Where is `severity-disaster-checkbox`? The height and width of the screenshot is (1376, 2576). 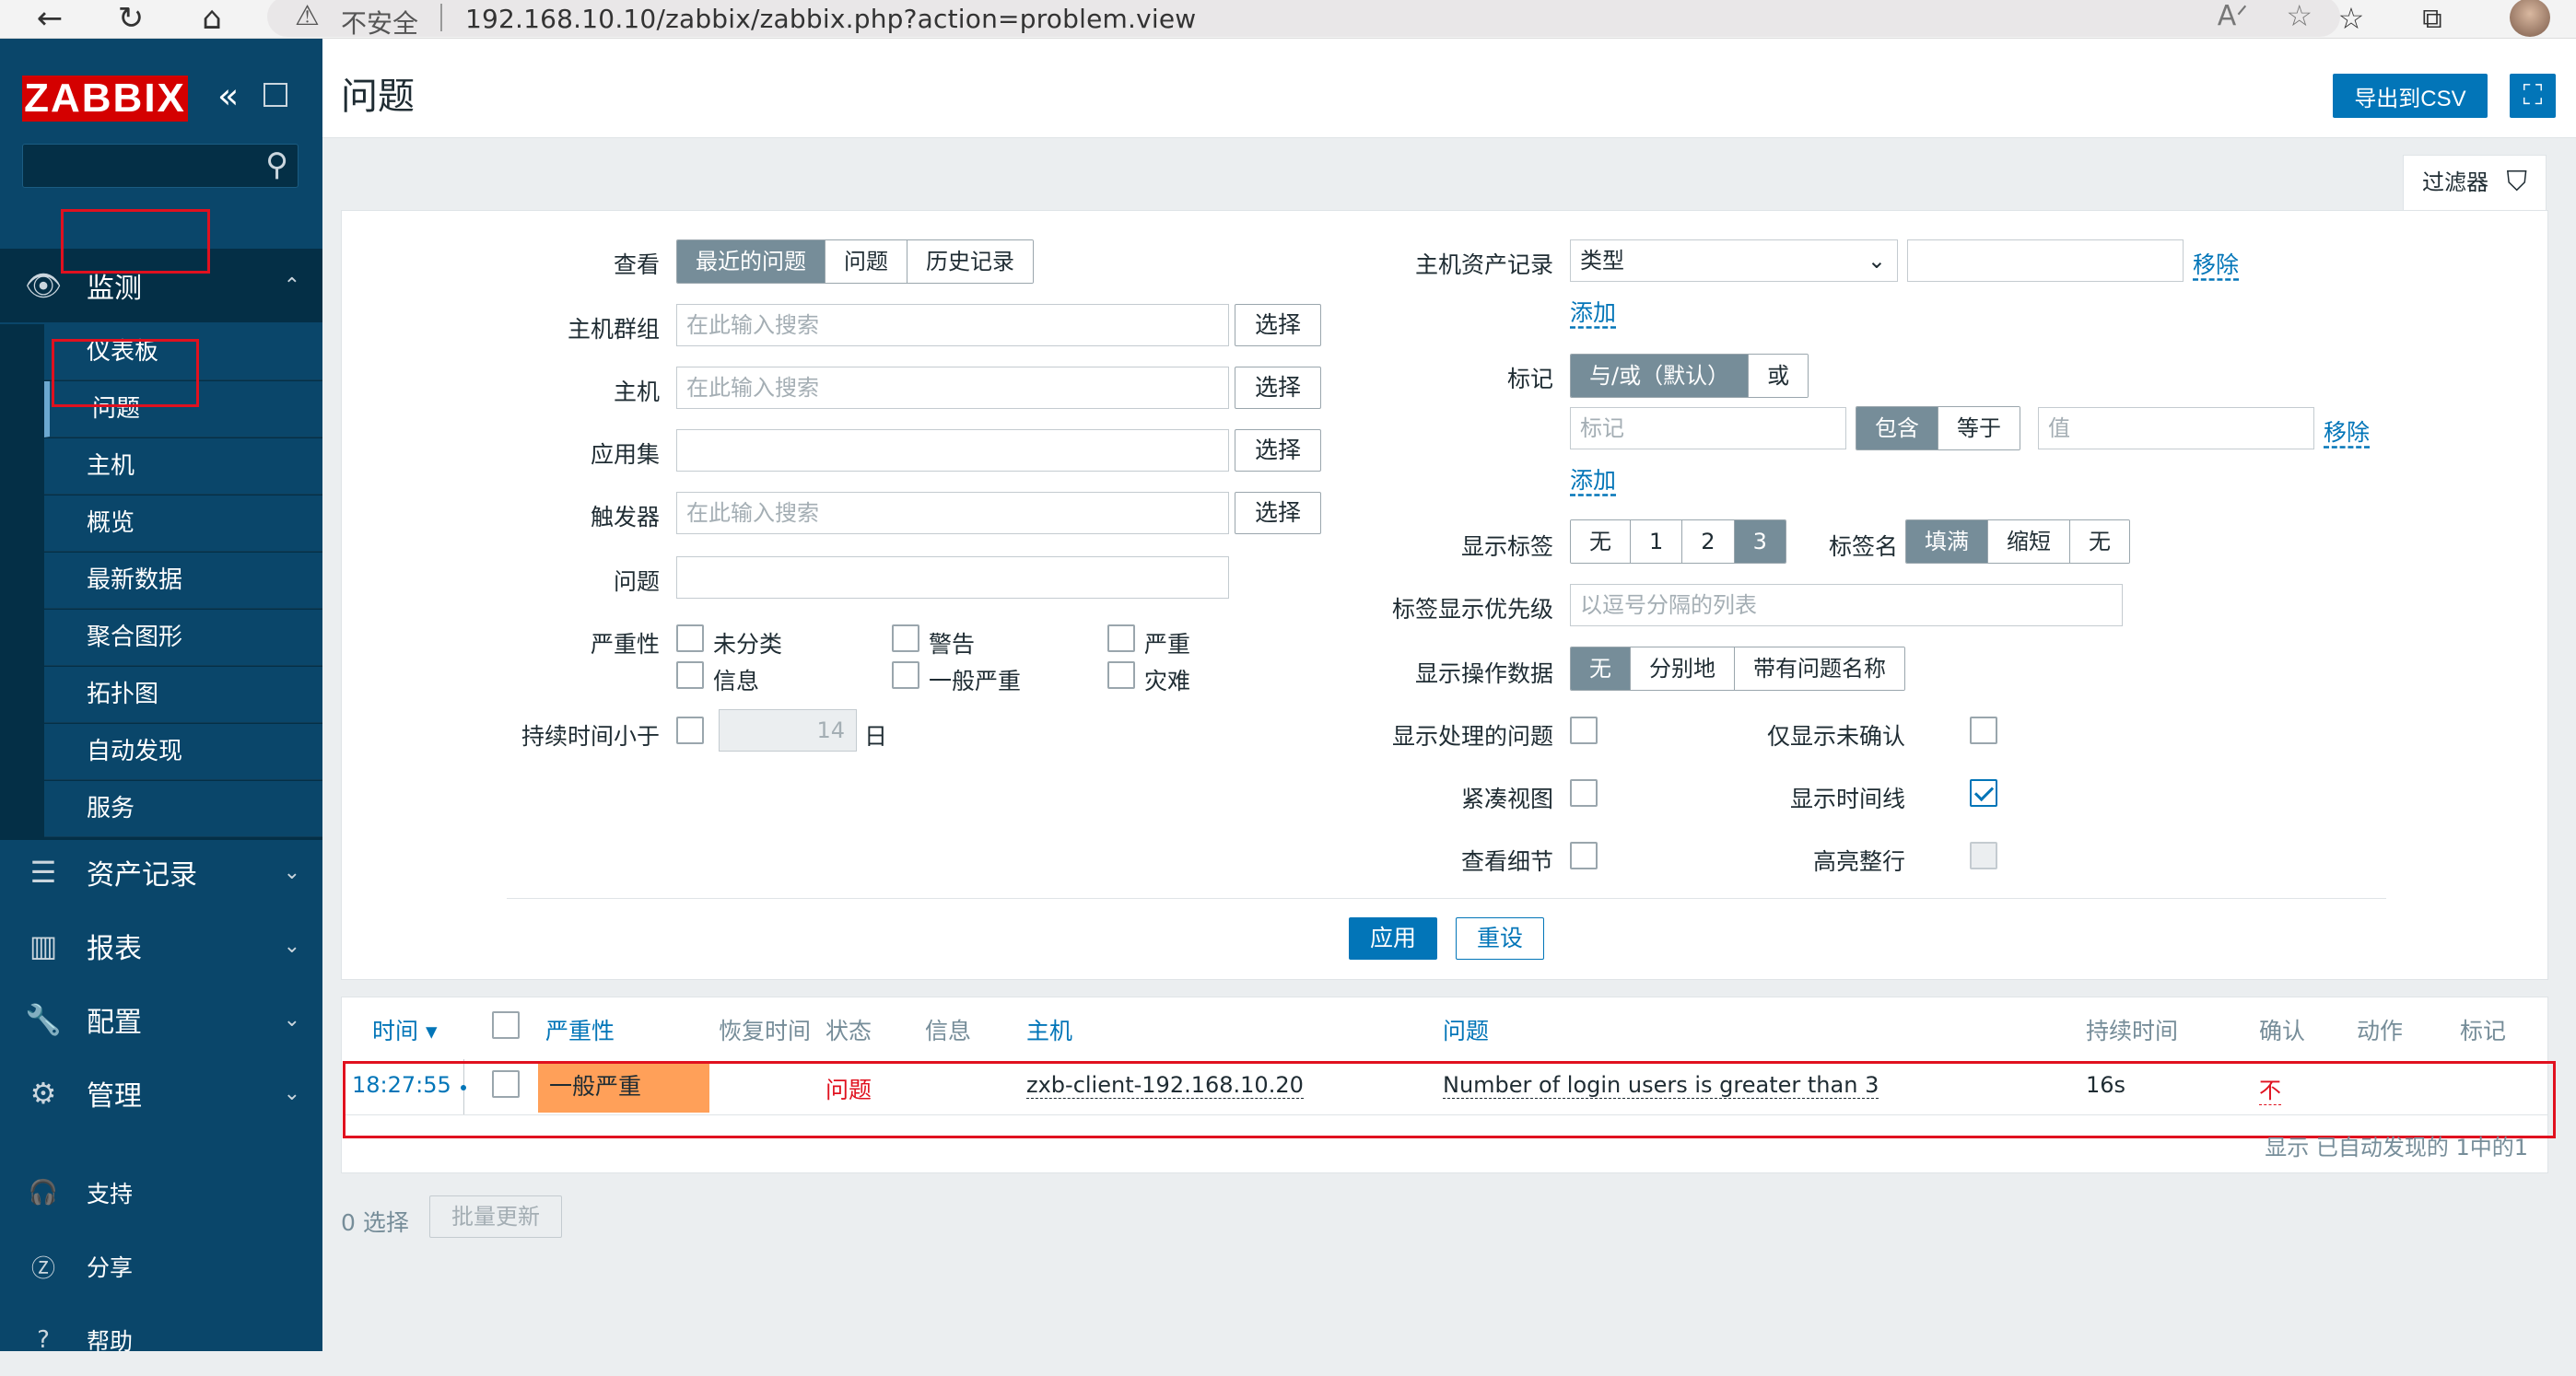
severity-disaster-checkbox is located at coordinates (1121, 675).